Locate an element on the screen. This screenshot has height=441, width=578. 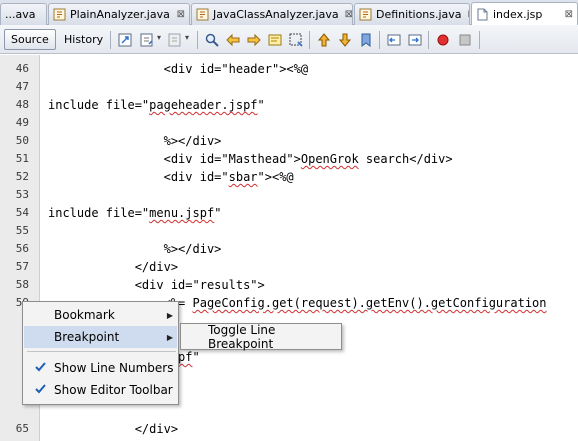
code-text: <div id="sbar"><%@ is located at coordinates (171, 177).